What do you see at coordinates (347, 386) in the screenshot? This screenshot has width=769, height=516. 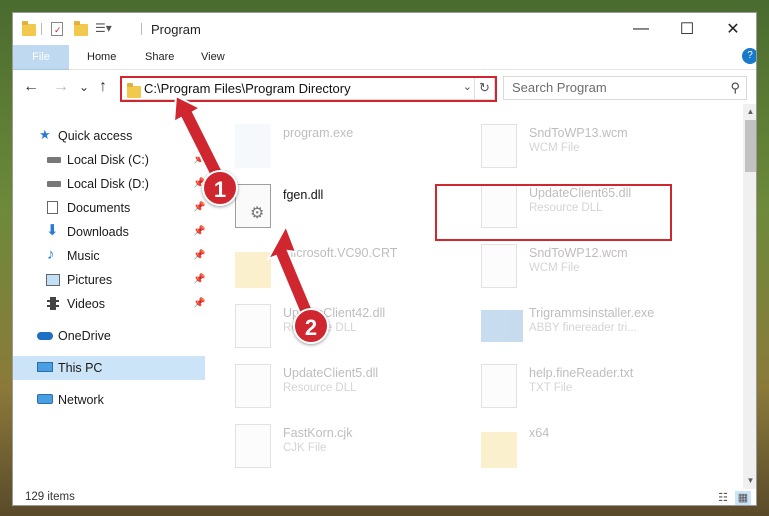 I see `file-item: UpdateClient5.dll Resource DLL` at bounding box center [347, 386].